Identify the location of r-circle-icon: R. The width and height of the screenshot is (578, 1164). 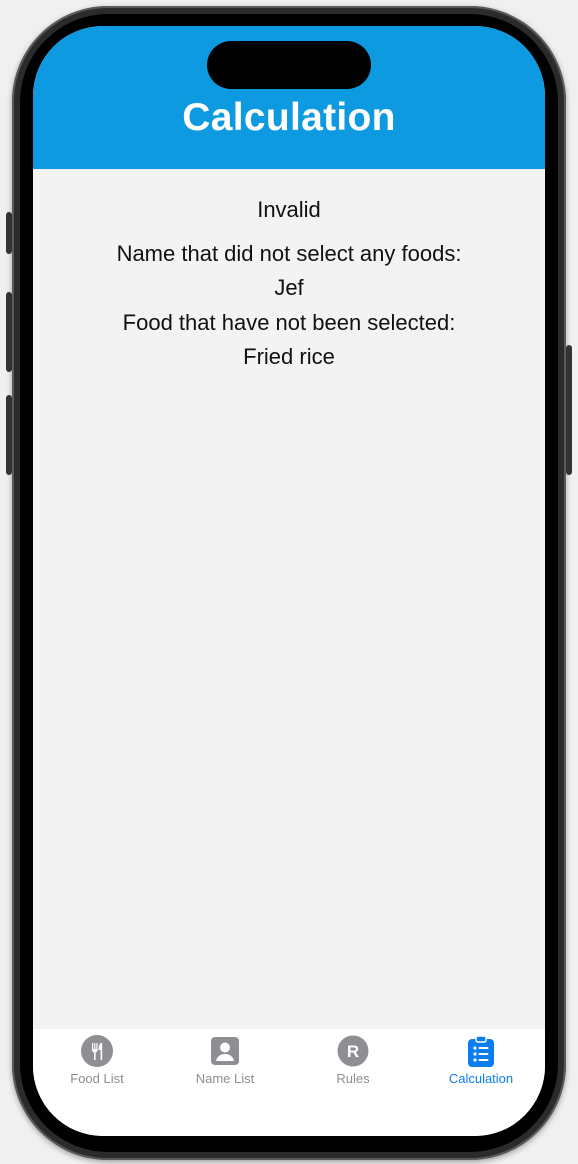
(353, 1051).